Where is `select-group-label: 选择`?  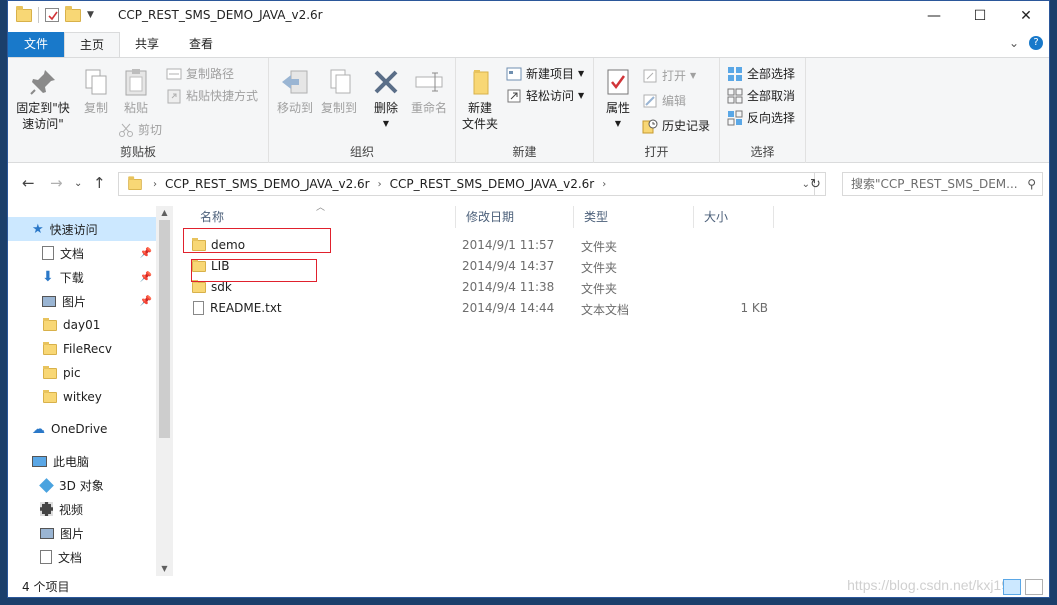
select-group-label: 选择 is located at coordinates (762, 152).